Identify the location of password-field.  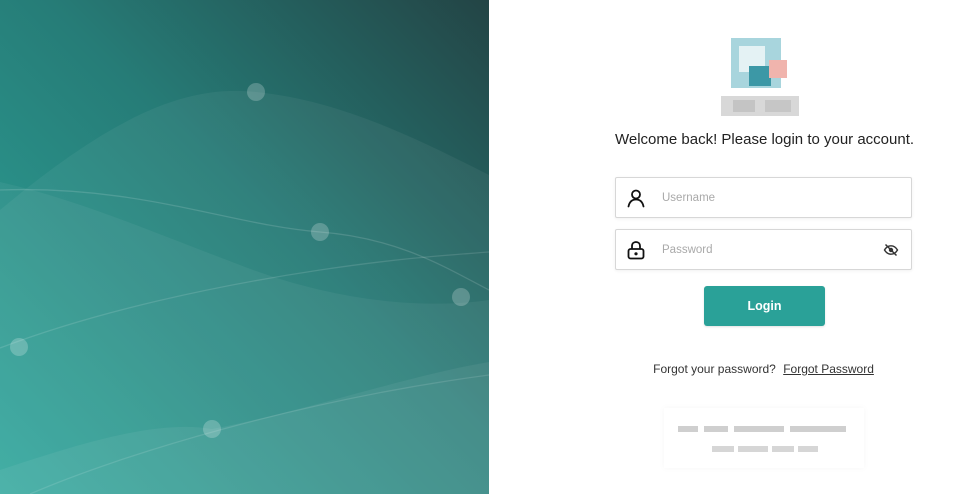
(763, 249).